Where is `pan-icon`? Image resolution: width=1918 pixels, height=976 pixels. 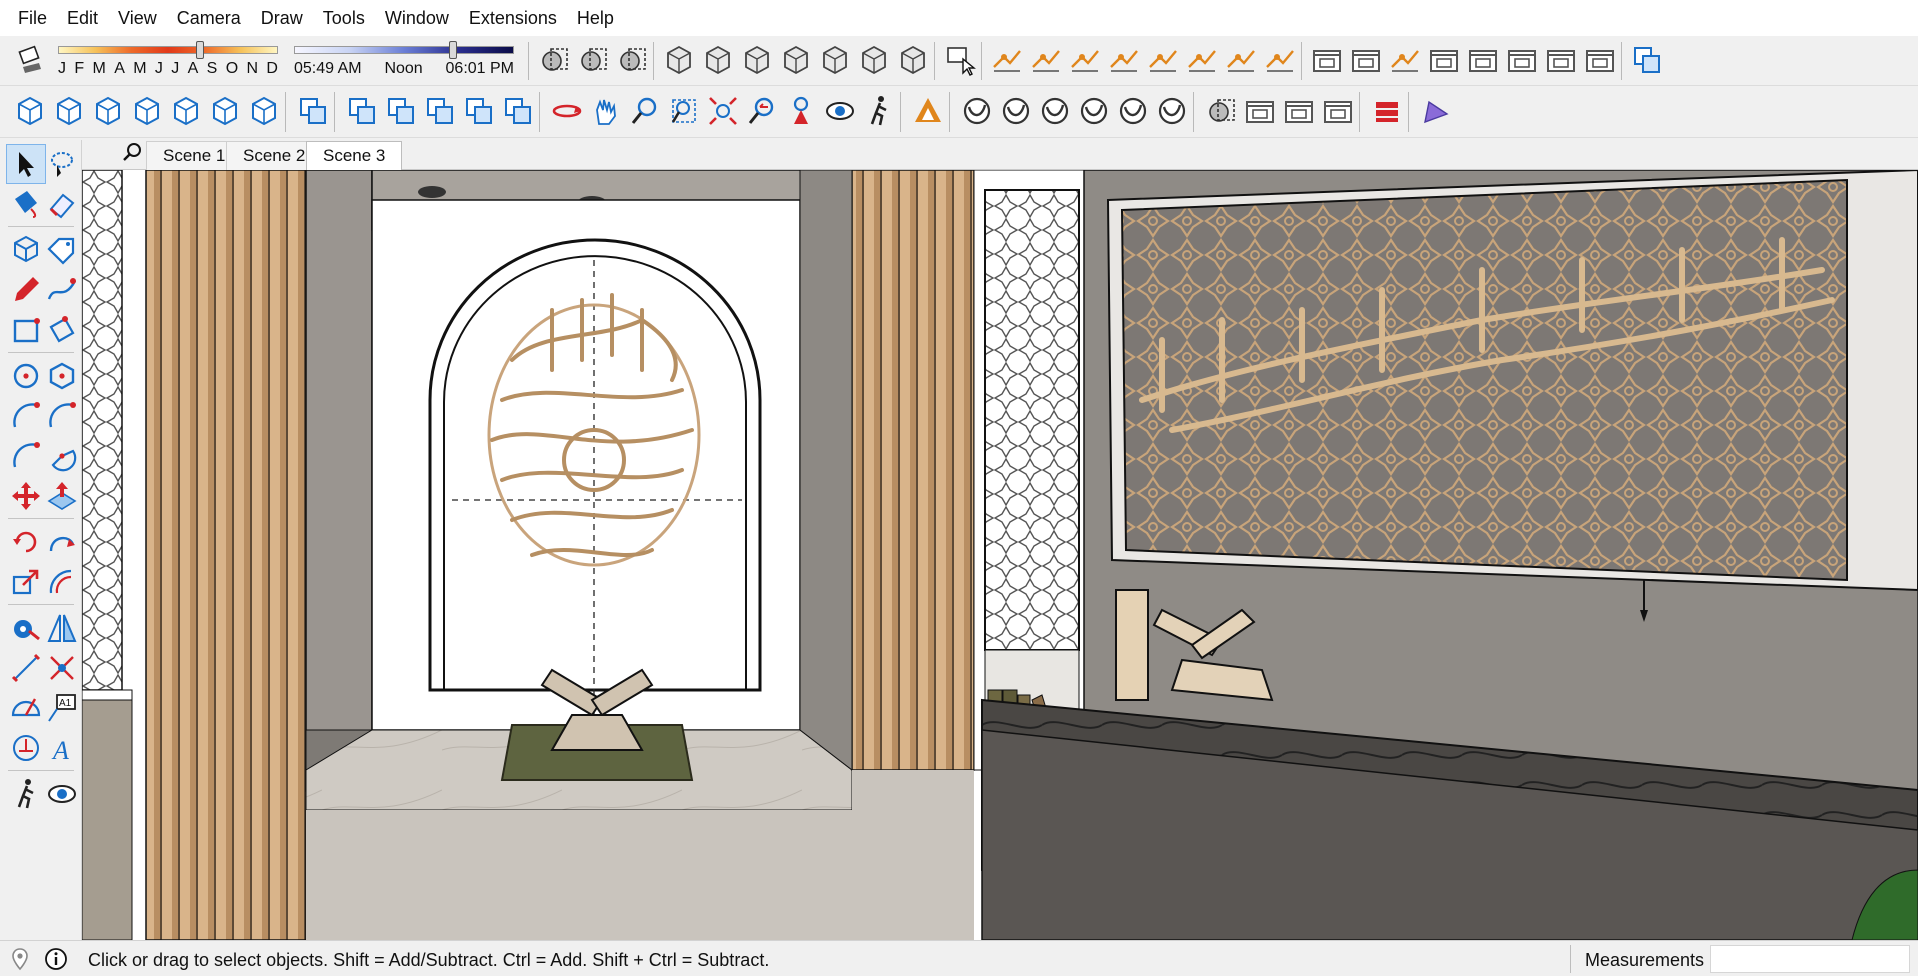 pan-icon is located at coordinates (606, 111).